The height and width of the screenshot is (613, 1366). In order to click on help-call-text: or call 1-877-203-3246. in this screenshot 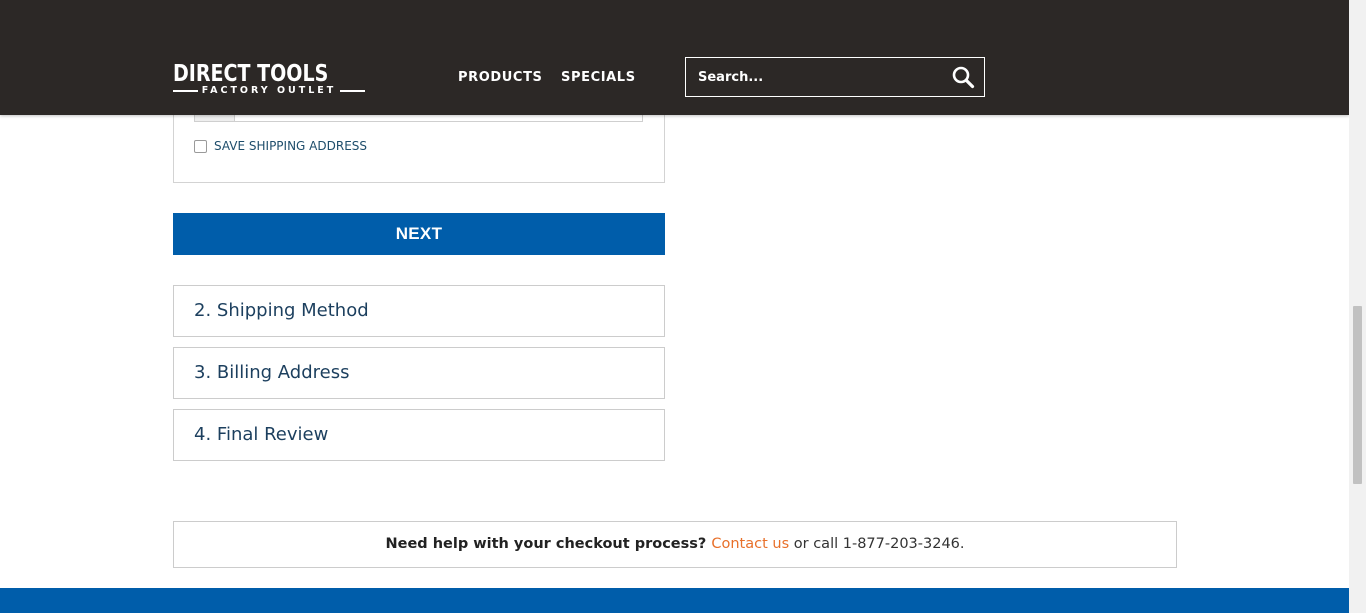, I will do `click(879, 544)`.